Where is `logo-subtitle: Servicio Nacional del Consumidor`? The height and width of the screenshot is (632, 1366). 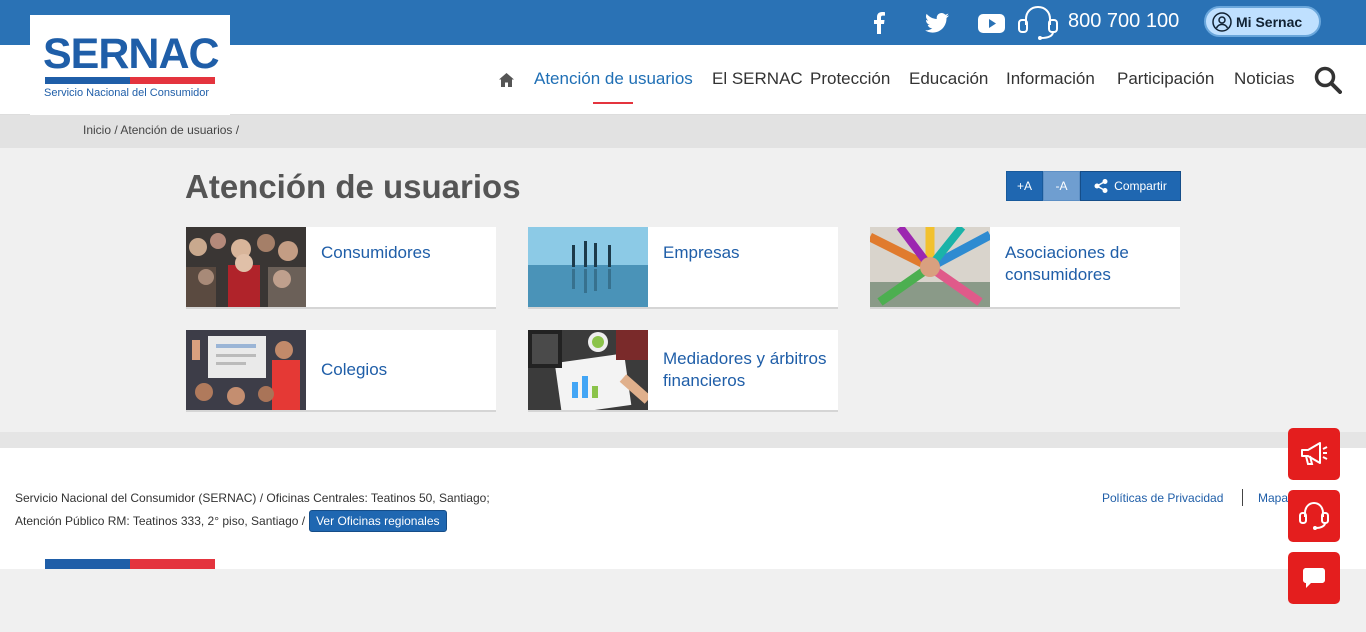
logo-subtitle: Servicio Nacional del Consumidor is located at coordinates (127, 93).